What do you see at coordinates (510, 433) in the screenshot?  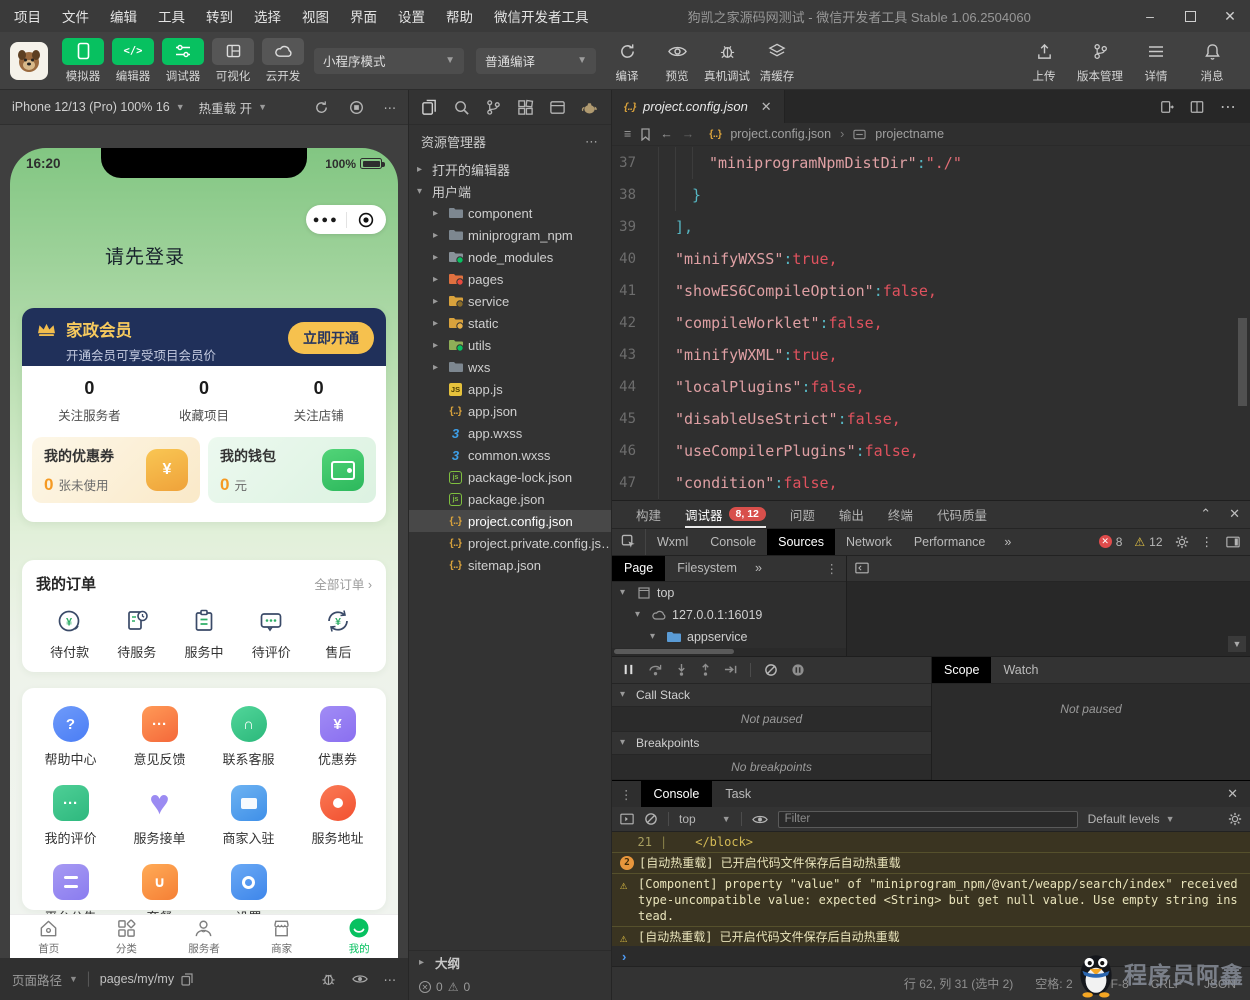 I see `file-tree-item: 3 app.wxss` at bounding box center [510, 433].